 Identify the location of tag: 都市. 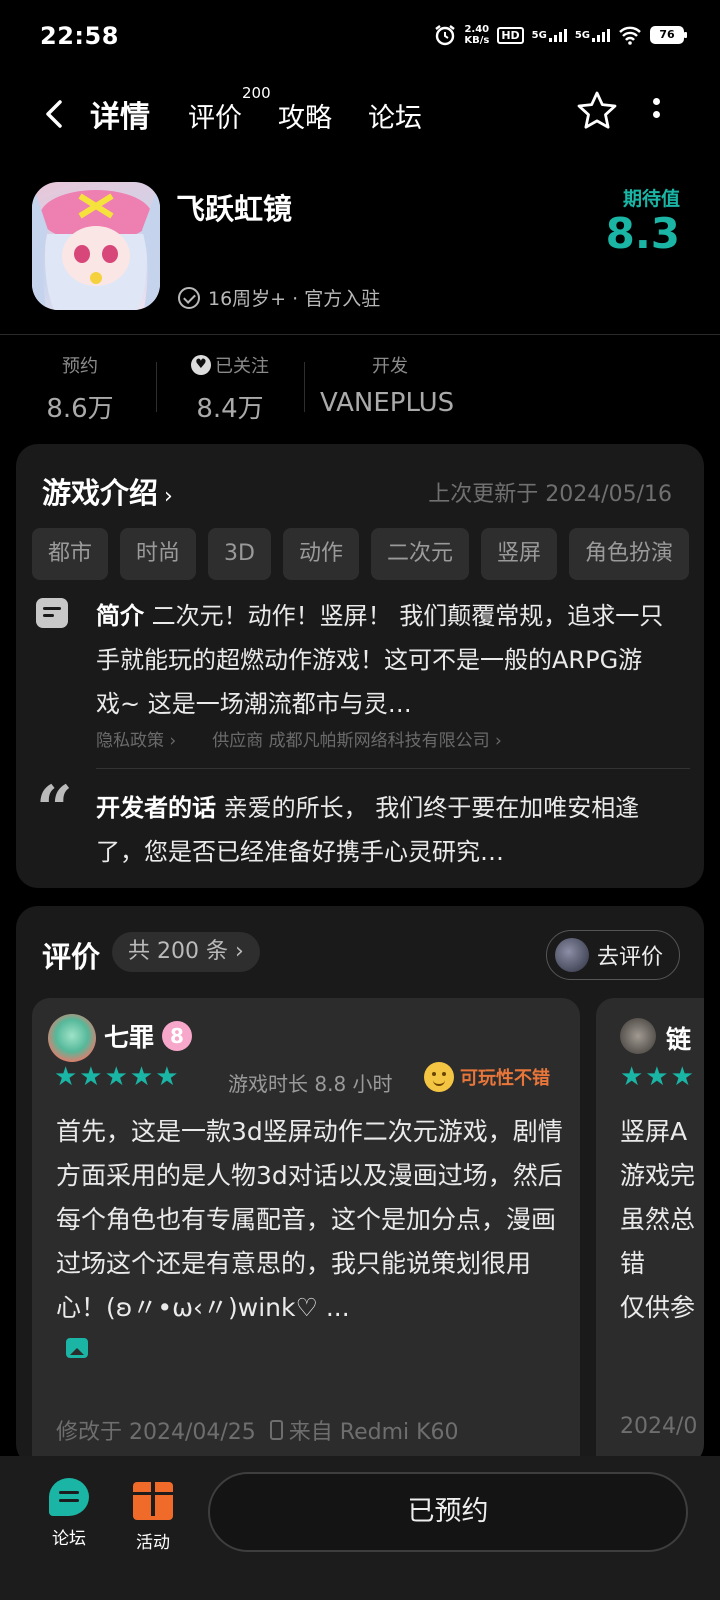
(70, 554).